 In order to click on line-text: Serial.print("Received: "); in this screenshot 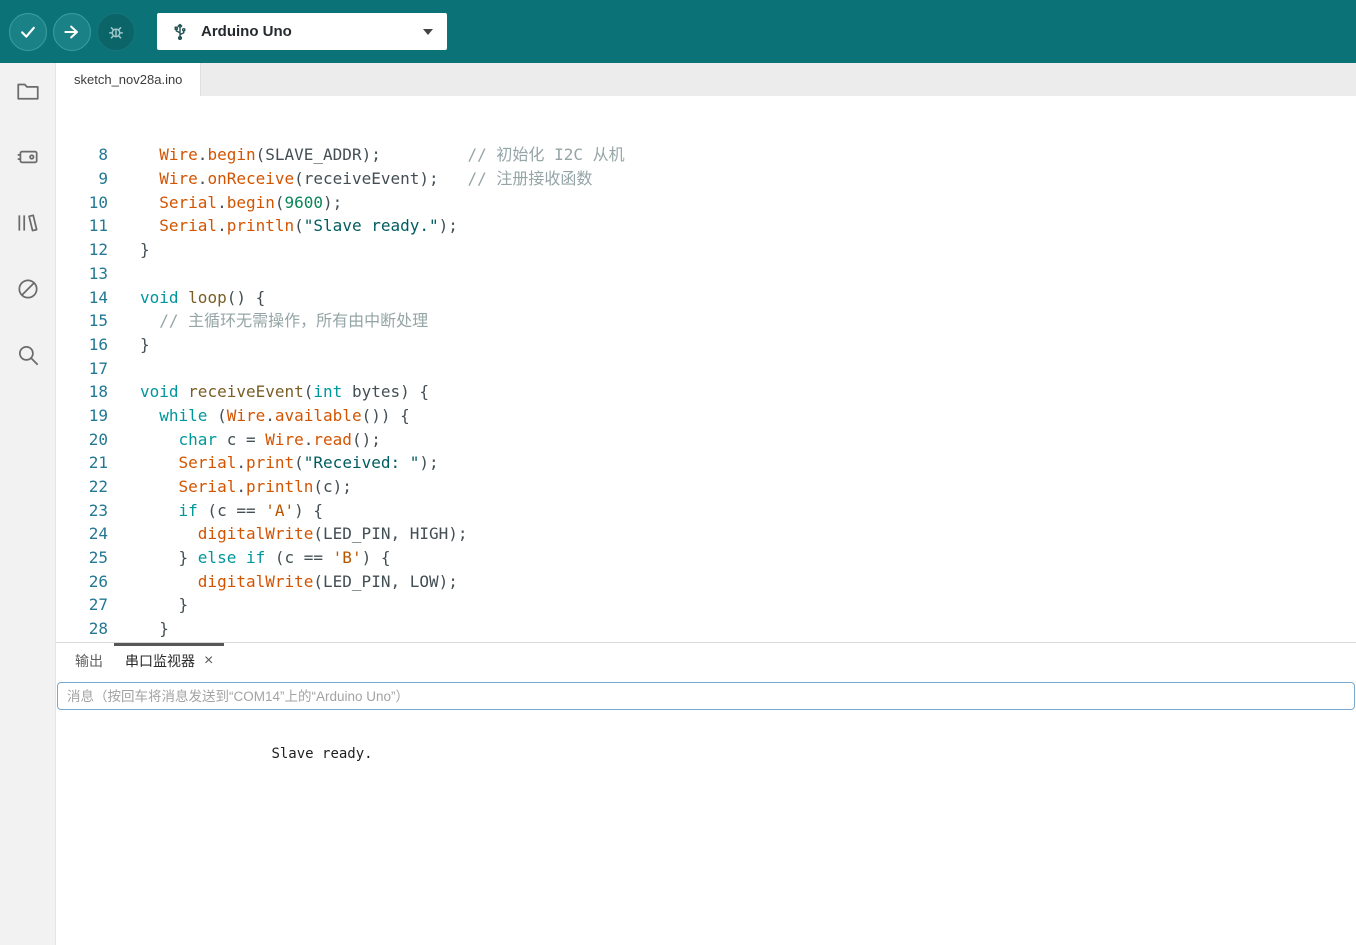, I will do `click(308, 463)`.